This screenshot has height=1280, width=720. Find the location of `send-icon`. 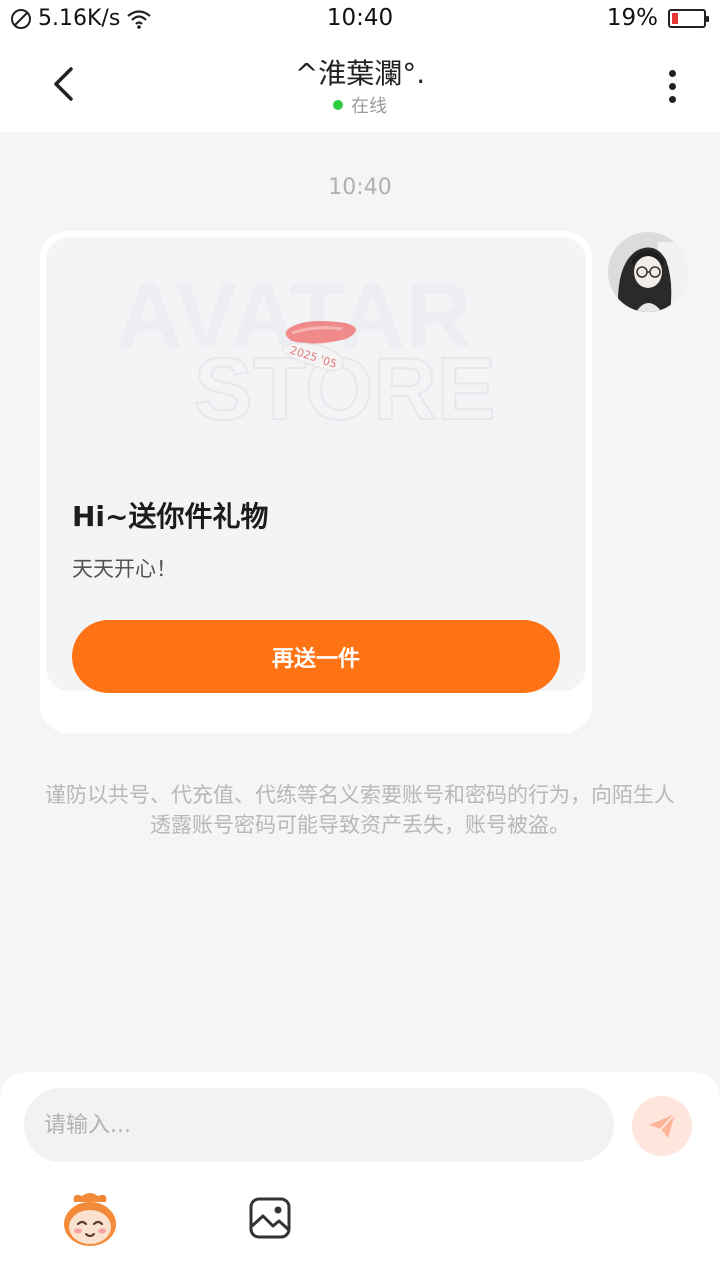

send-icon is located at coordinates (662, 1125).